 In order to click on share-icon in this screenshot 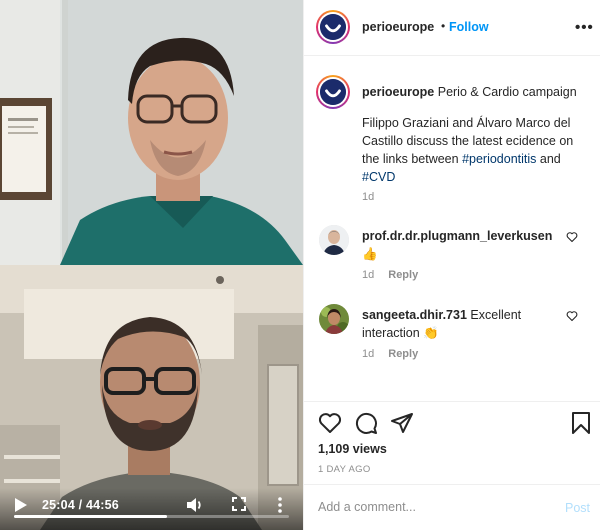, I will do `click(402, 423)`.